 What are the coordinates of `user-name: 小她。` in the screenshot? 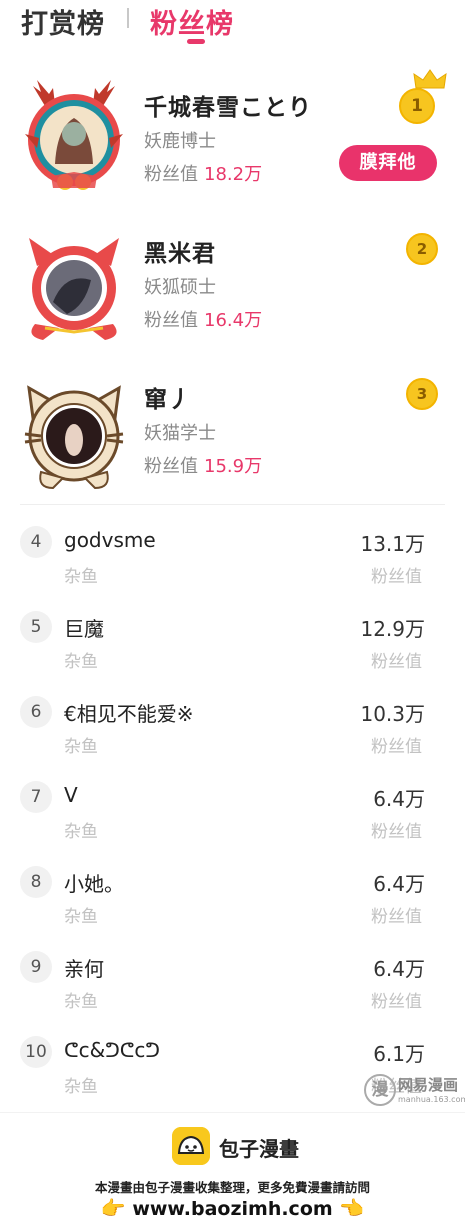 It's located at (94, 882).